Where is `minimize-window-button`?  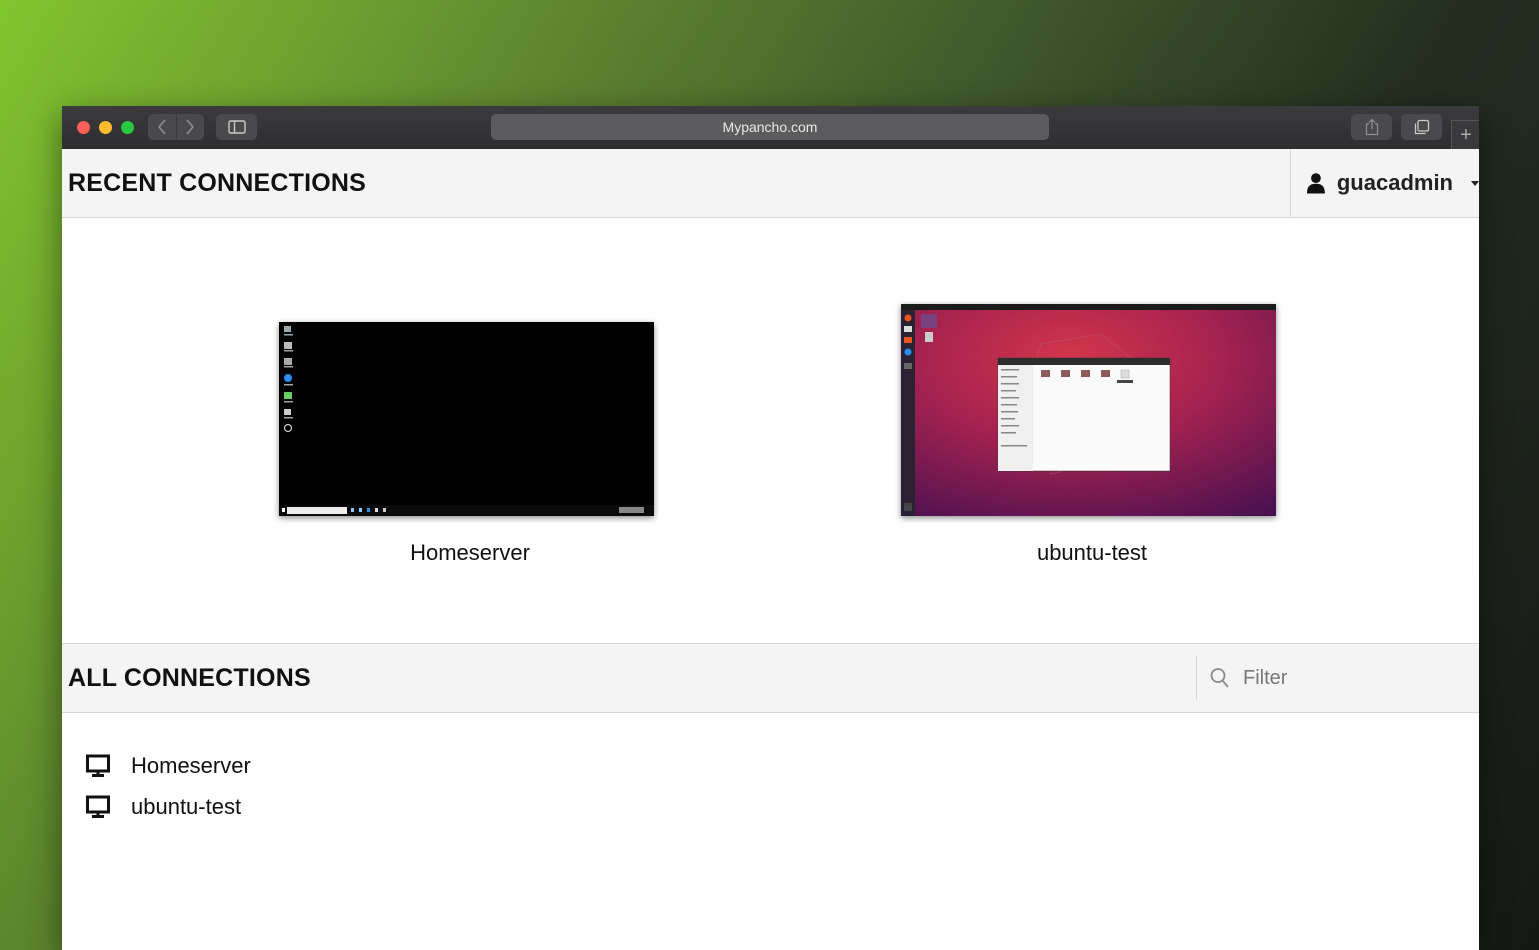 minimize-window-button is located at coordinates (105, 127).